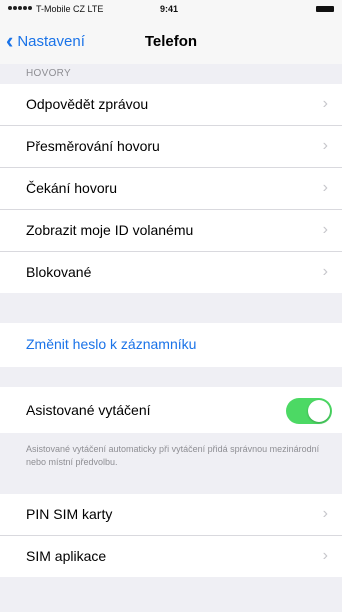 This screenshot has width=342, height=612. I want to click on status-time: 9:41, so click(169, 9).